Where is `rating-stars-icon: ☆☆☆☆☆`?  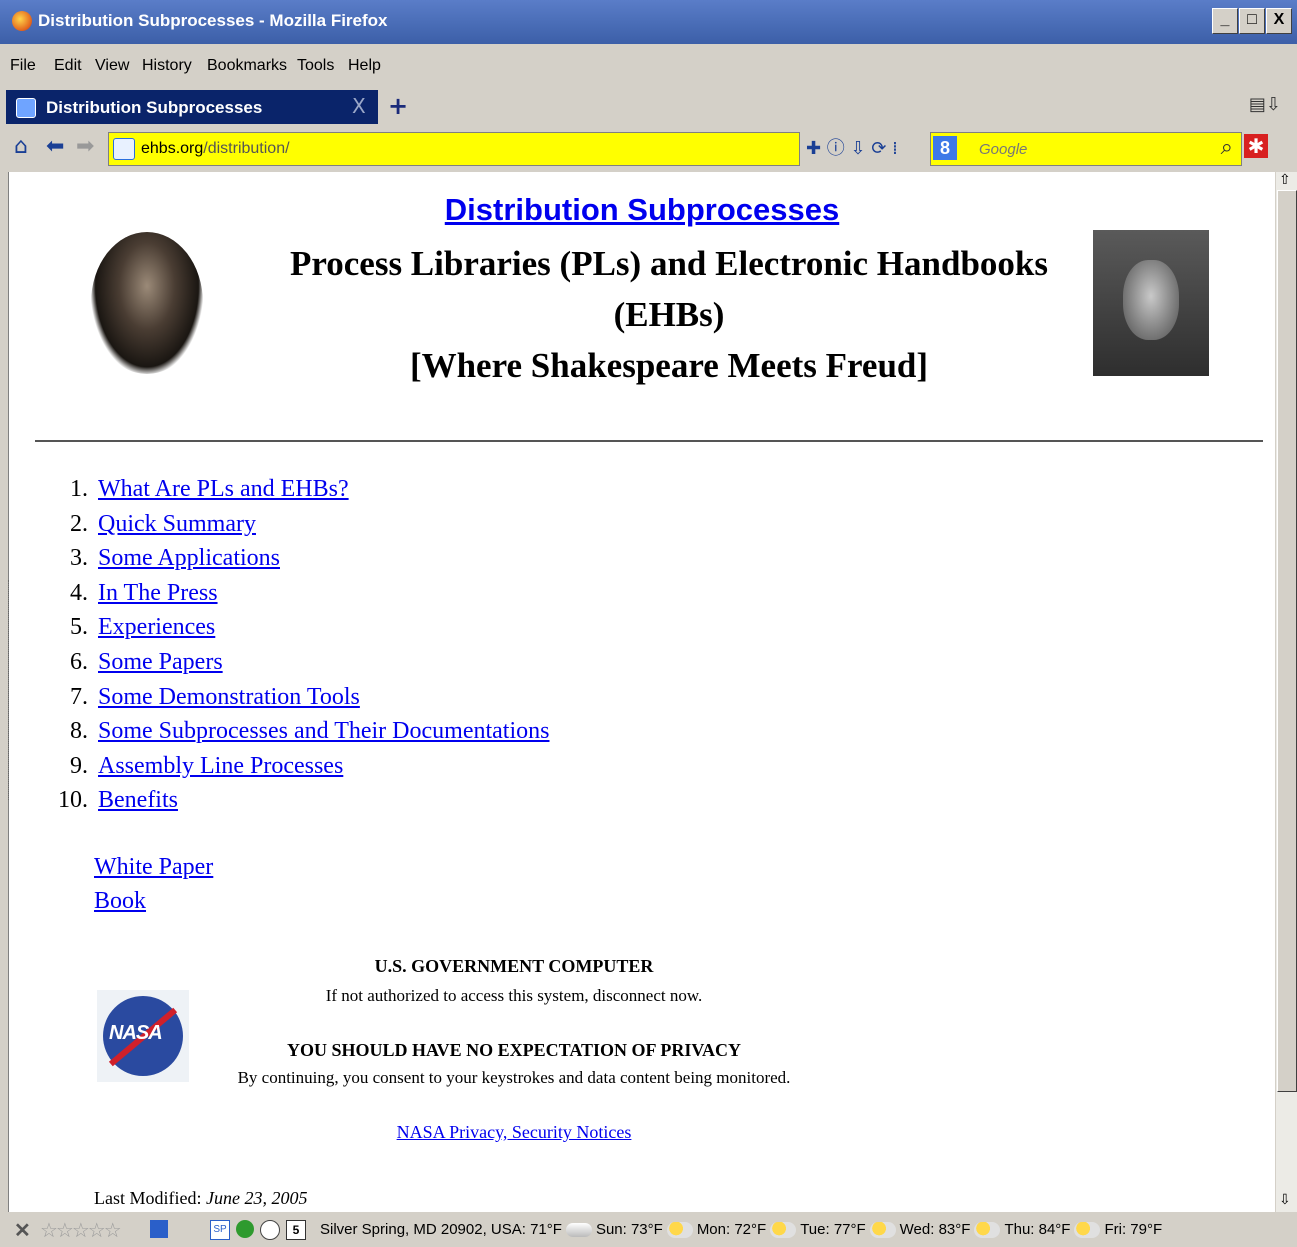 rating-stars-icon: ☆☆☆☆☆ is located at coordinates (81, 1230).